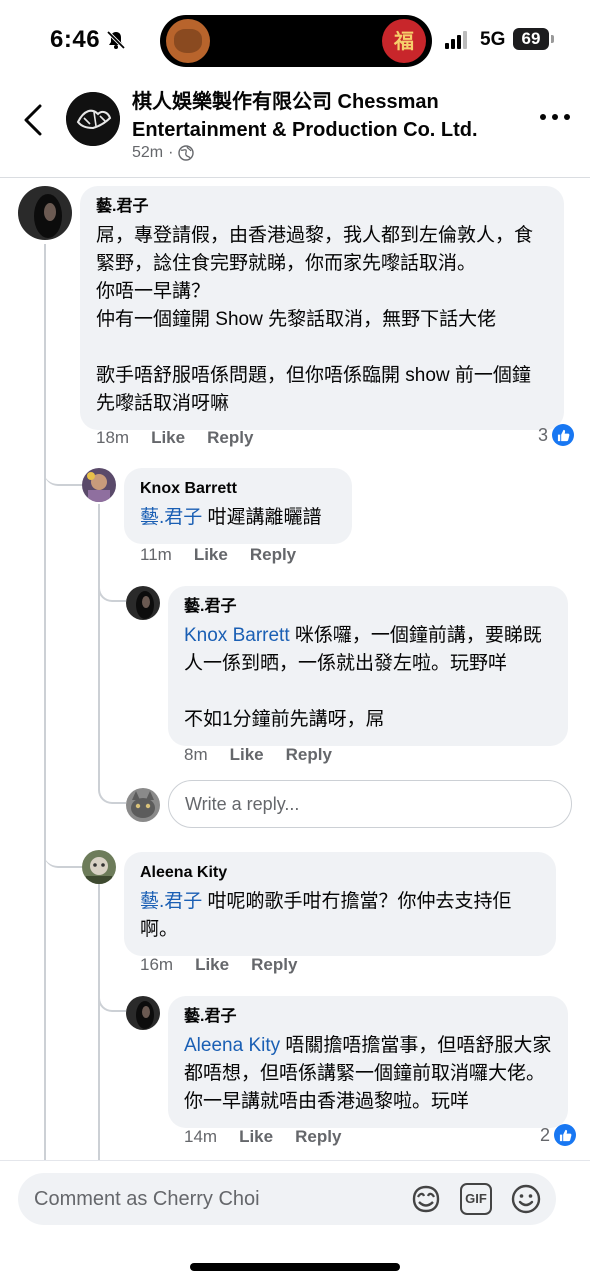 This screenshot has width=590, height=1280. I want to click on comment-author: 藝.君子, so click(322, 207).